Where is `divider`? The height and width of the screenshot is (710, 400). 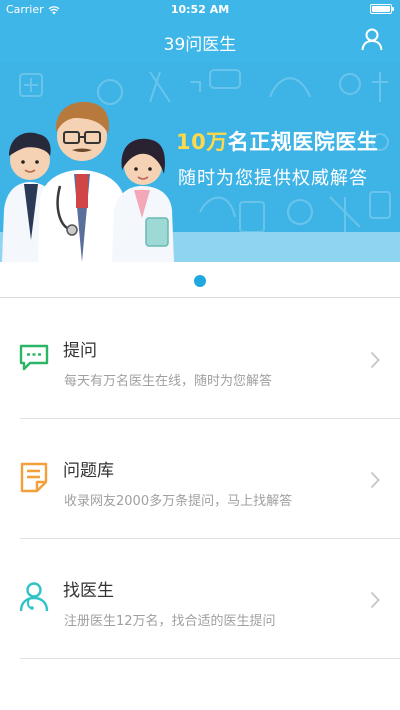 divider is located at coordinates (210, 658).